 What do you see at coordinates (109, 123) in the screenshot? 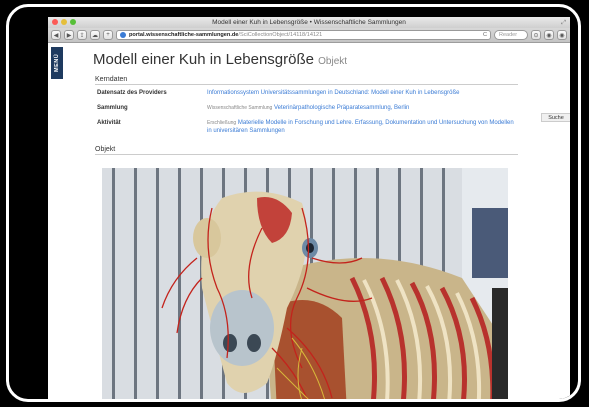
I see `row-label: Aktivität` at bounding box center [109, 123].